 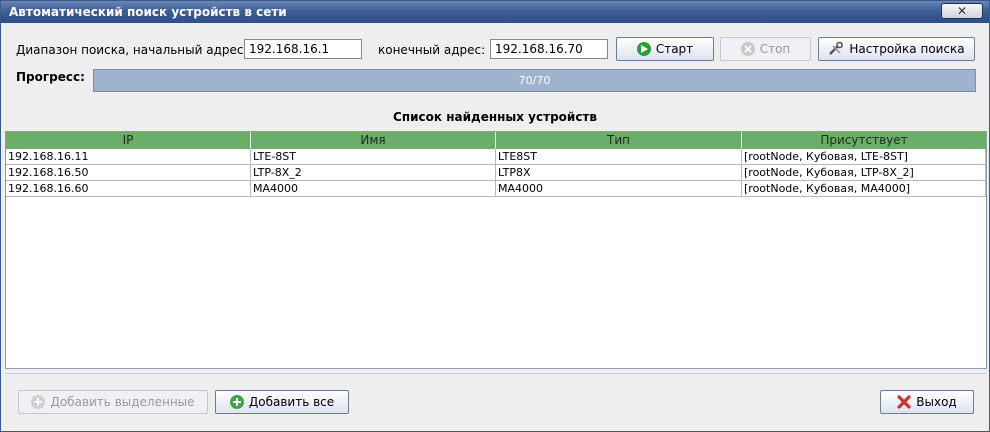 I want to click on close-button: ✕, so click(x=962, y=11).